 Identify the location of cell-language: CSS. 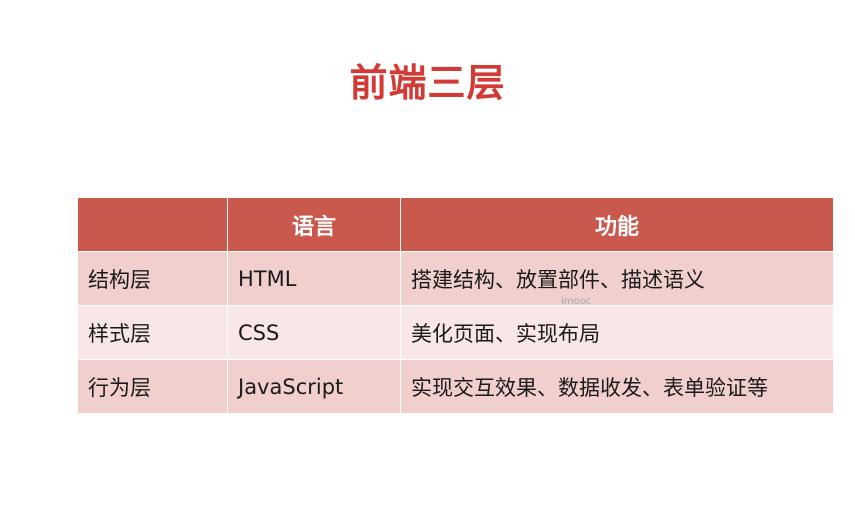
(314, 332).